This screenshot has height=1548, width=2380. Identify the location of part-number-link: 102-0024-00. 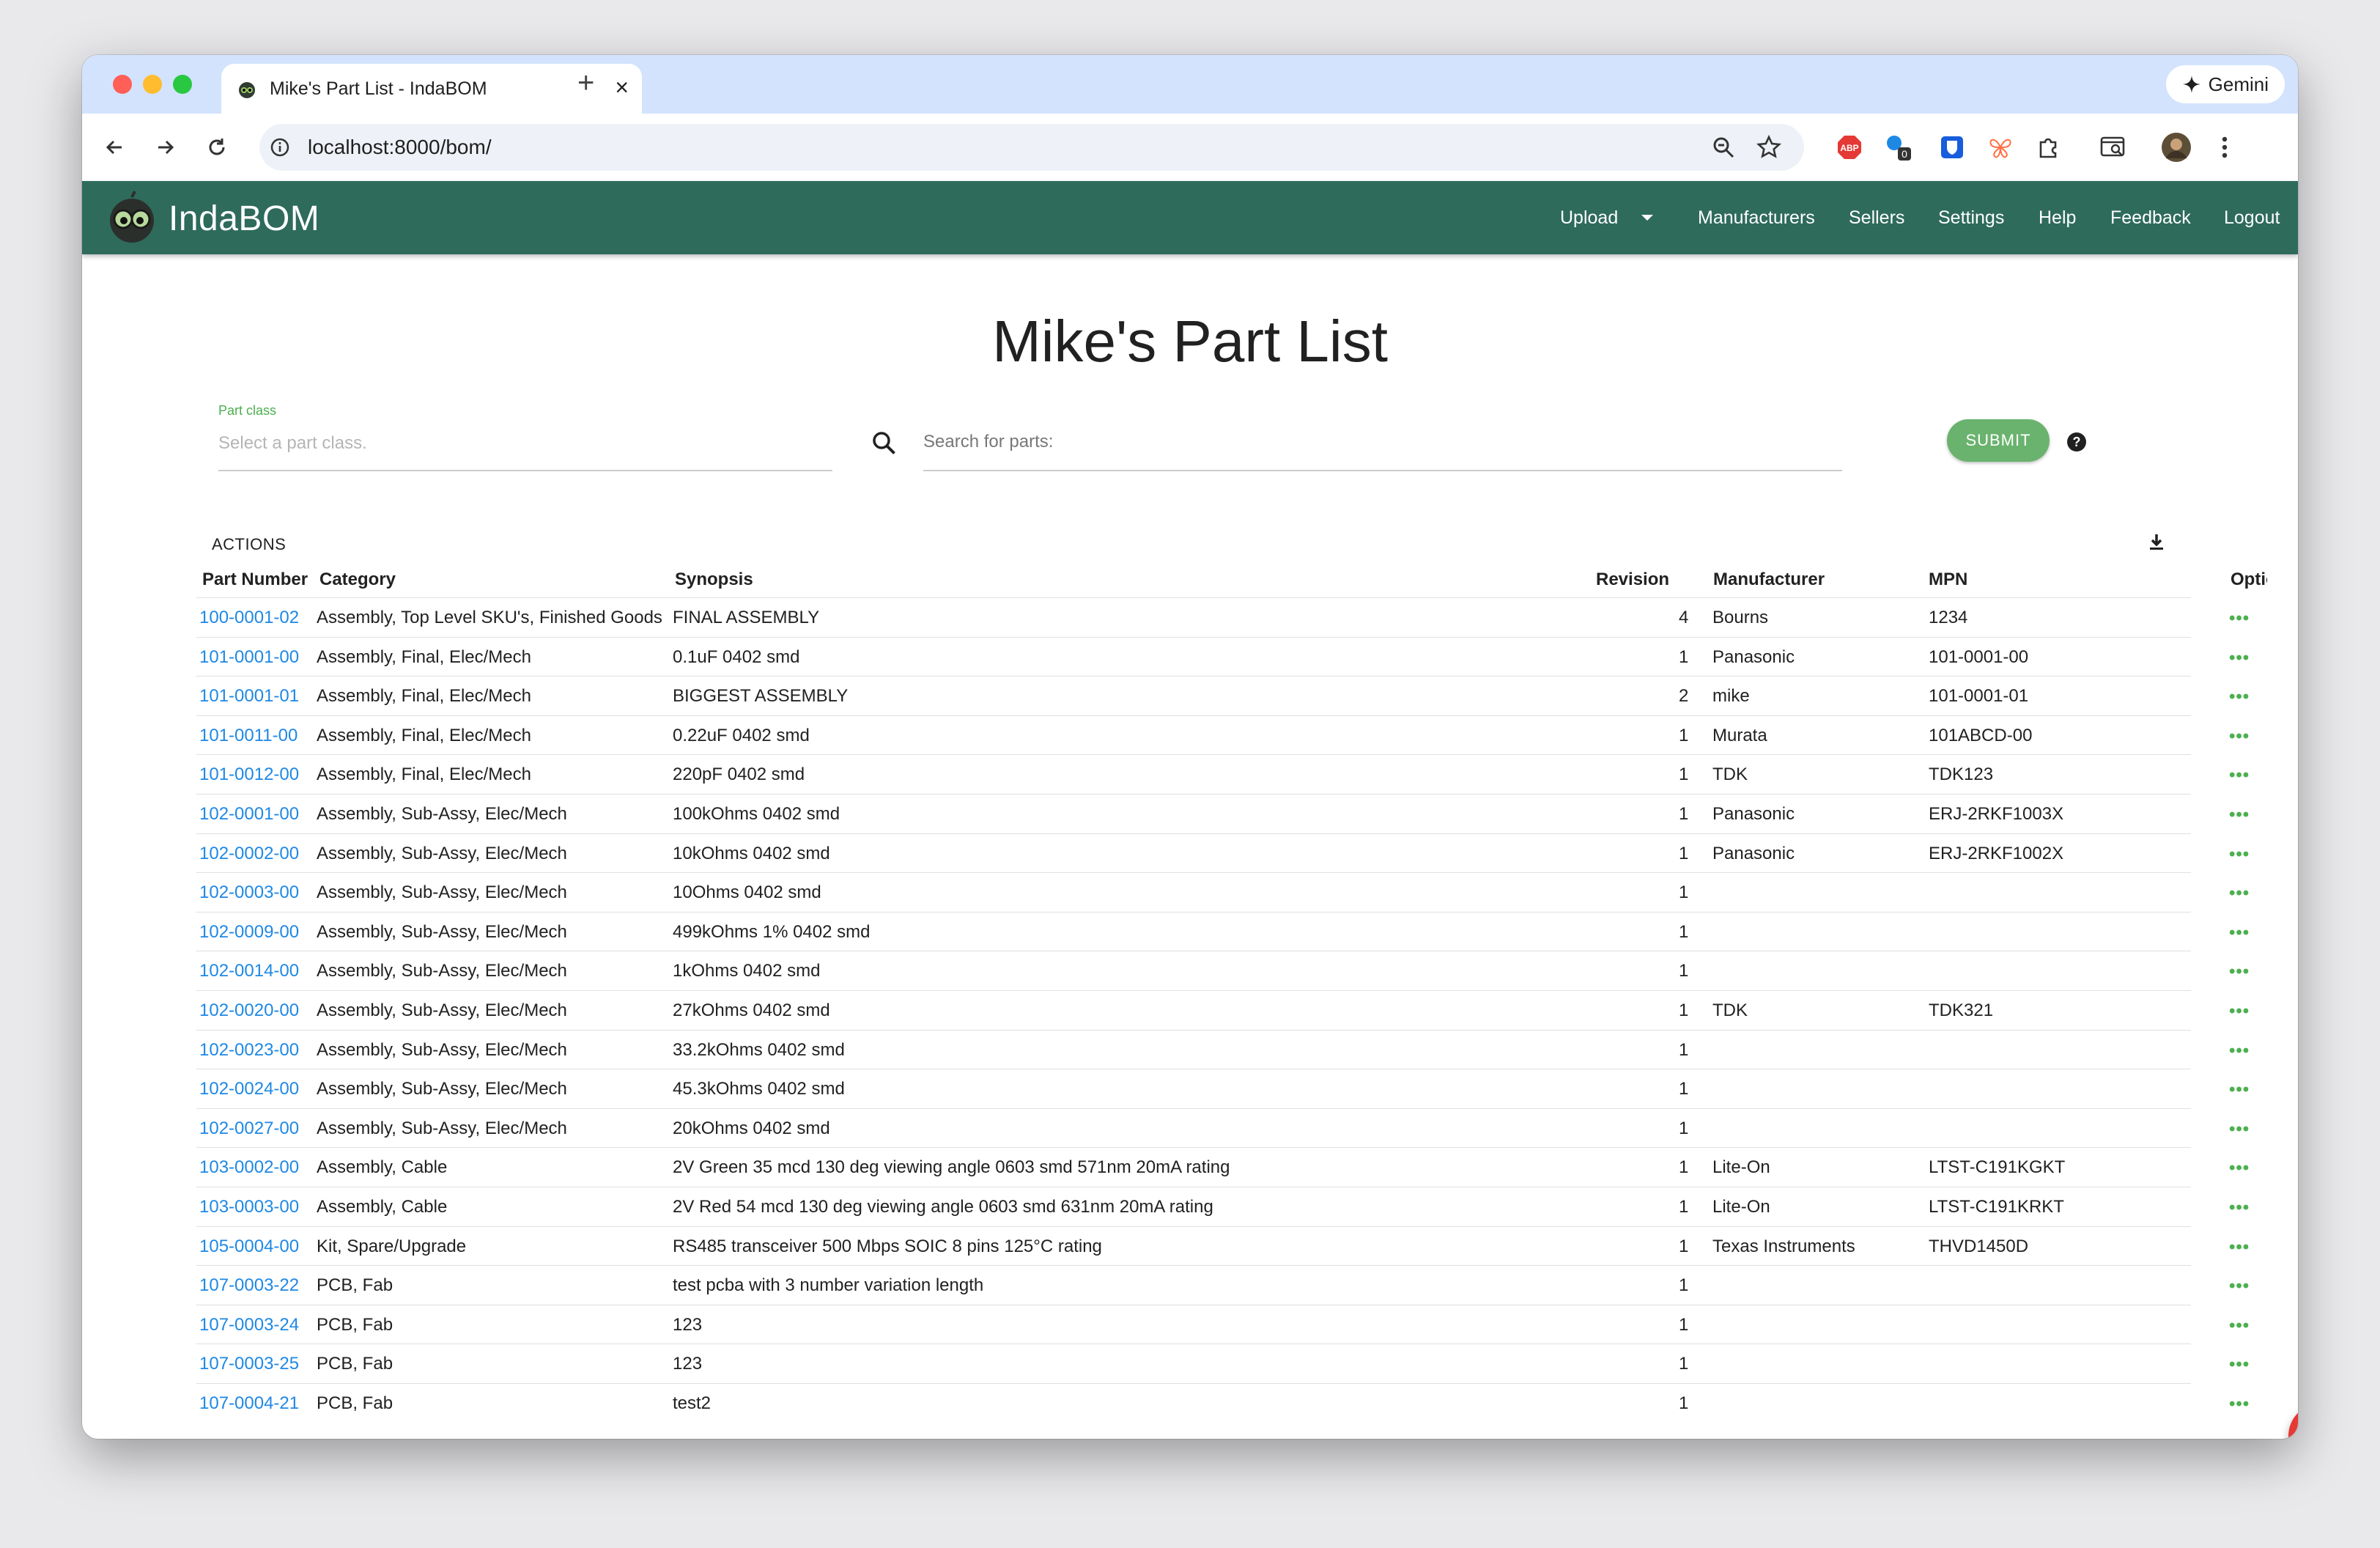
(249, 1089).